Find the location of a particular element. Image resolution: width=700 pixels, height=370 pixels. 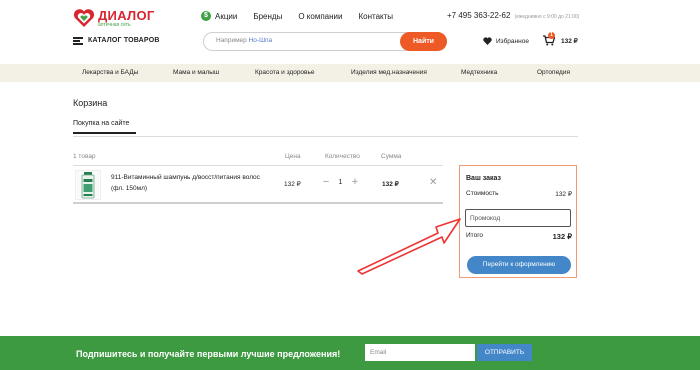

nav-item-about: О компании is located at coordinates (320, 16).